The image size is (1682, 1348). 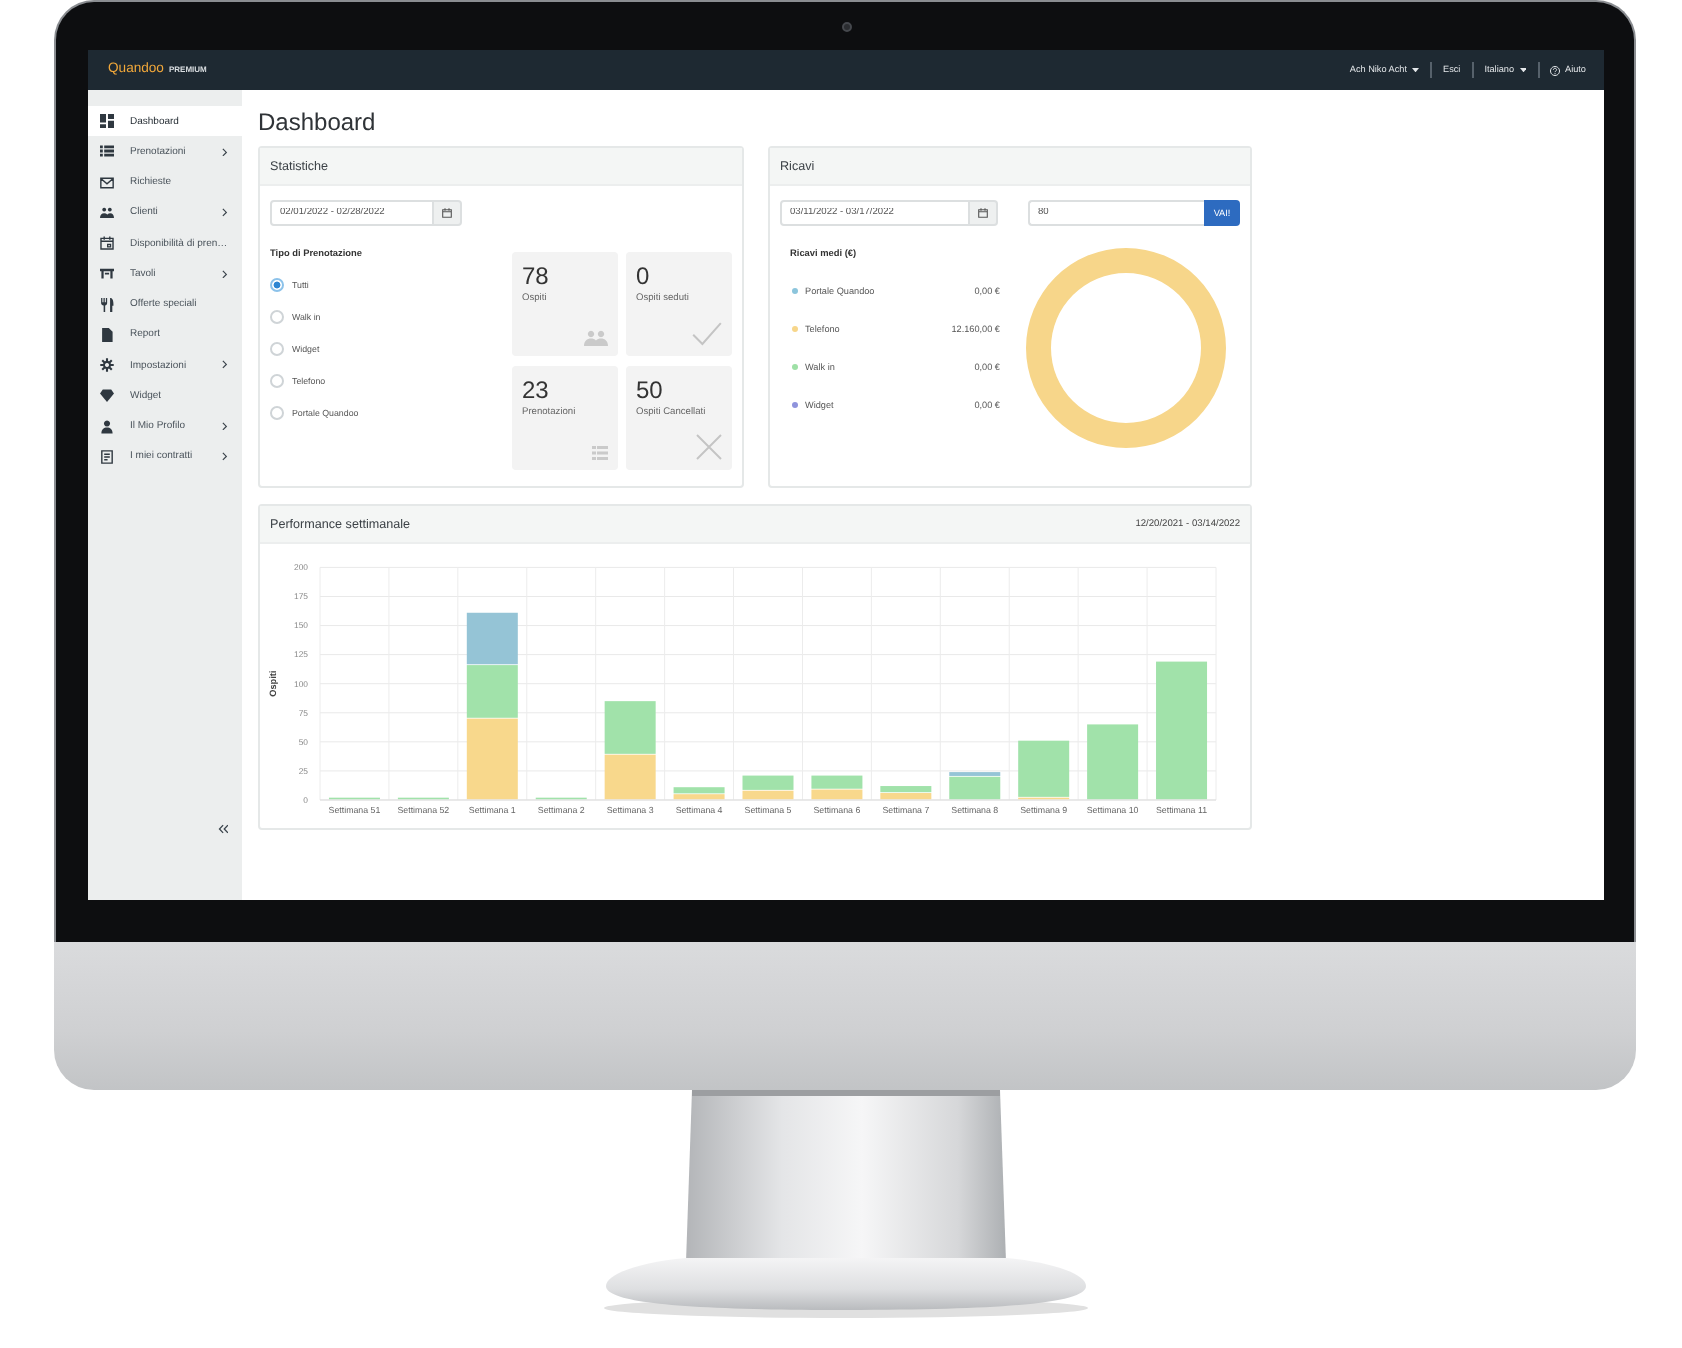 I want to click on fork-knife-icon, so click(x=107, y=304).